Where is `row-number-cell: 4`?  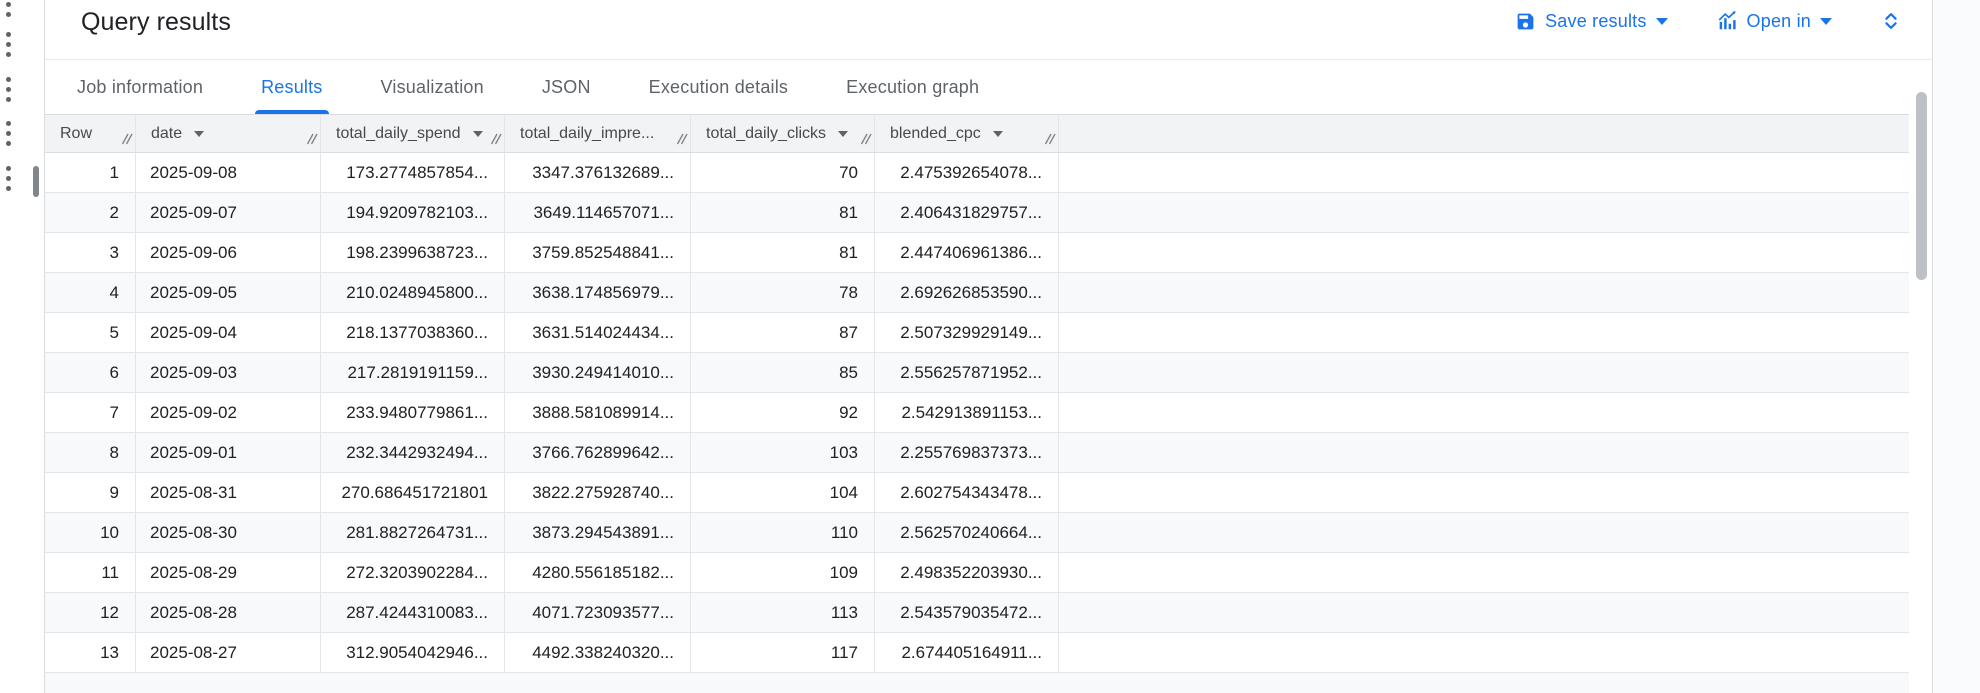 row-number-cell: 4 is located at coordinates (90, 292).